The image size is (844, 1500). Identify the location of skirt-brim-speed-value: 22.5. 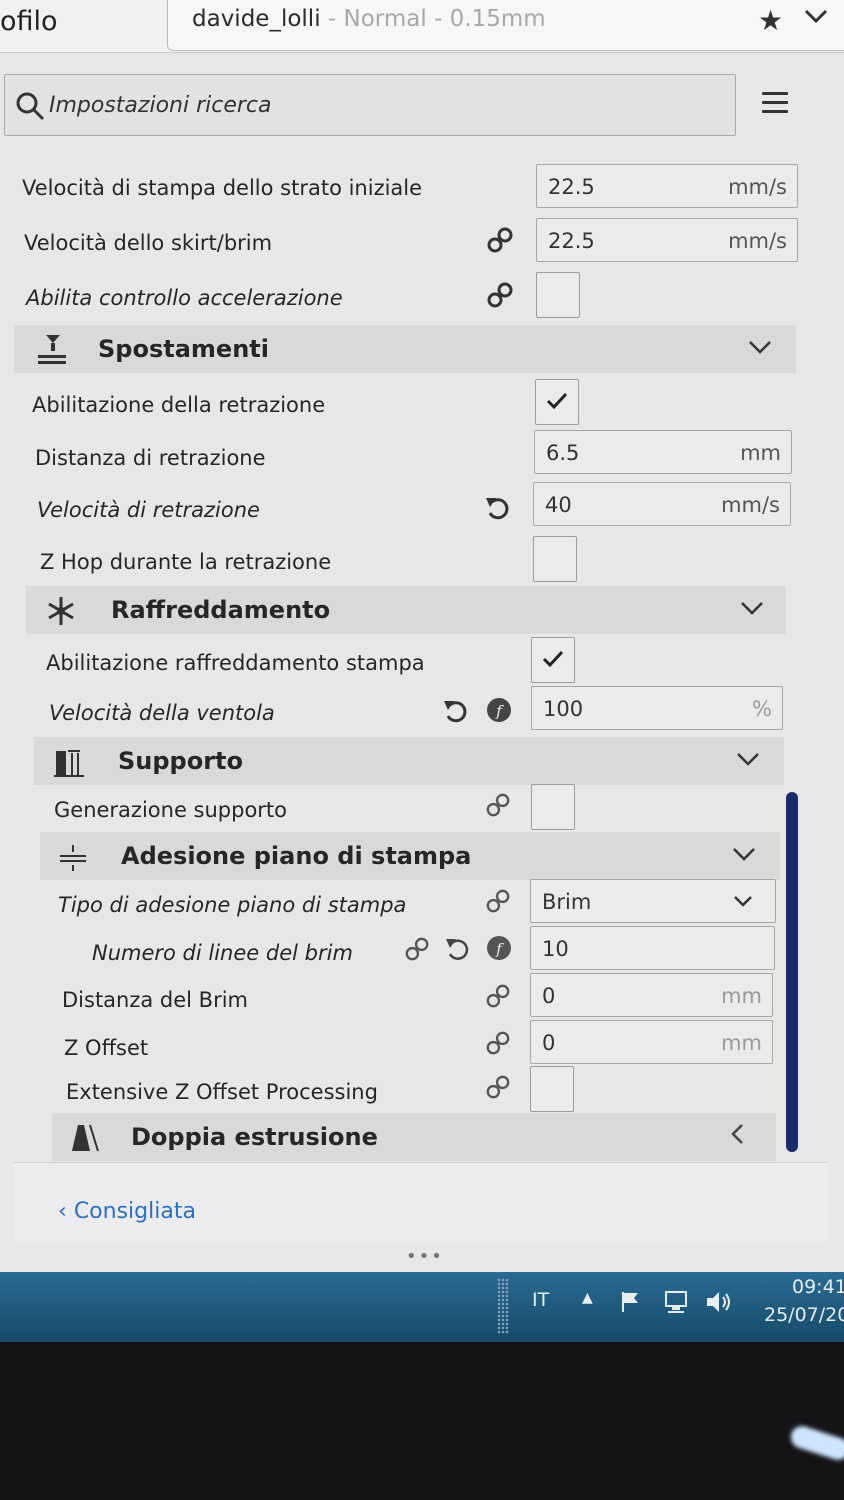
(571, 241).